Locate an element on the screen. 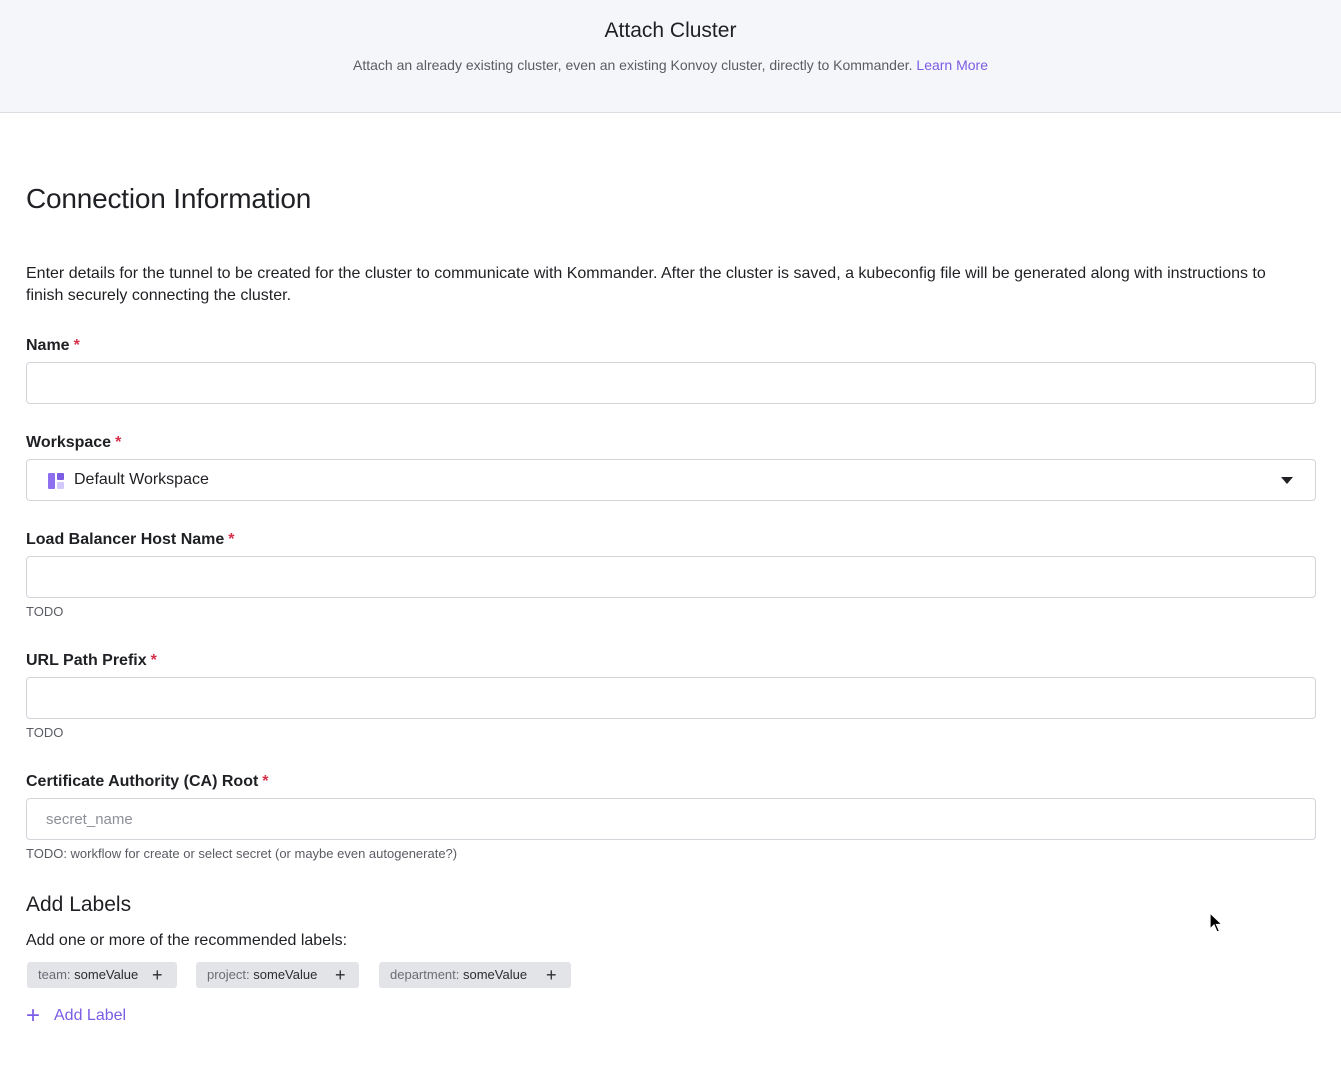 Image resolution: width=1341 pixels, height=1089 pixels. label-chip-team: team: someValue + is located at coordinates (102, 975).